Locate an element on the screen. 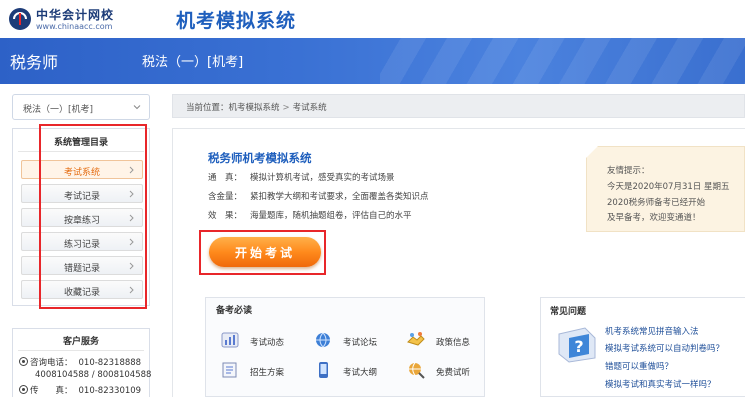 The width and height of the screenshot is (745, 397). prep-item-exam-news: 考试动态 is located at coordinates (260, 340).